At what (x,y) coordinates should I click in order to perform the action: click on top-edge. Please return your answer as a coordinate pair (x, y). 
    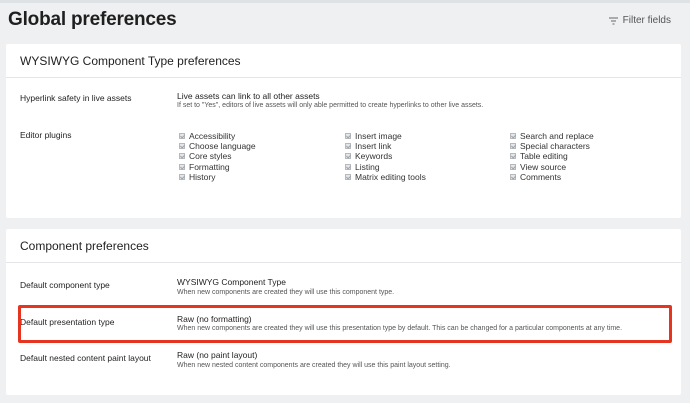
    Looking at the image, I should click on (345, 1).